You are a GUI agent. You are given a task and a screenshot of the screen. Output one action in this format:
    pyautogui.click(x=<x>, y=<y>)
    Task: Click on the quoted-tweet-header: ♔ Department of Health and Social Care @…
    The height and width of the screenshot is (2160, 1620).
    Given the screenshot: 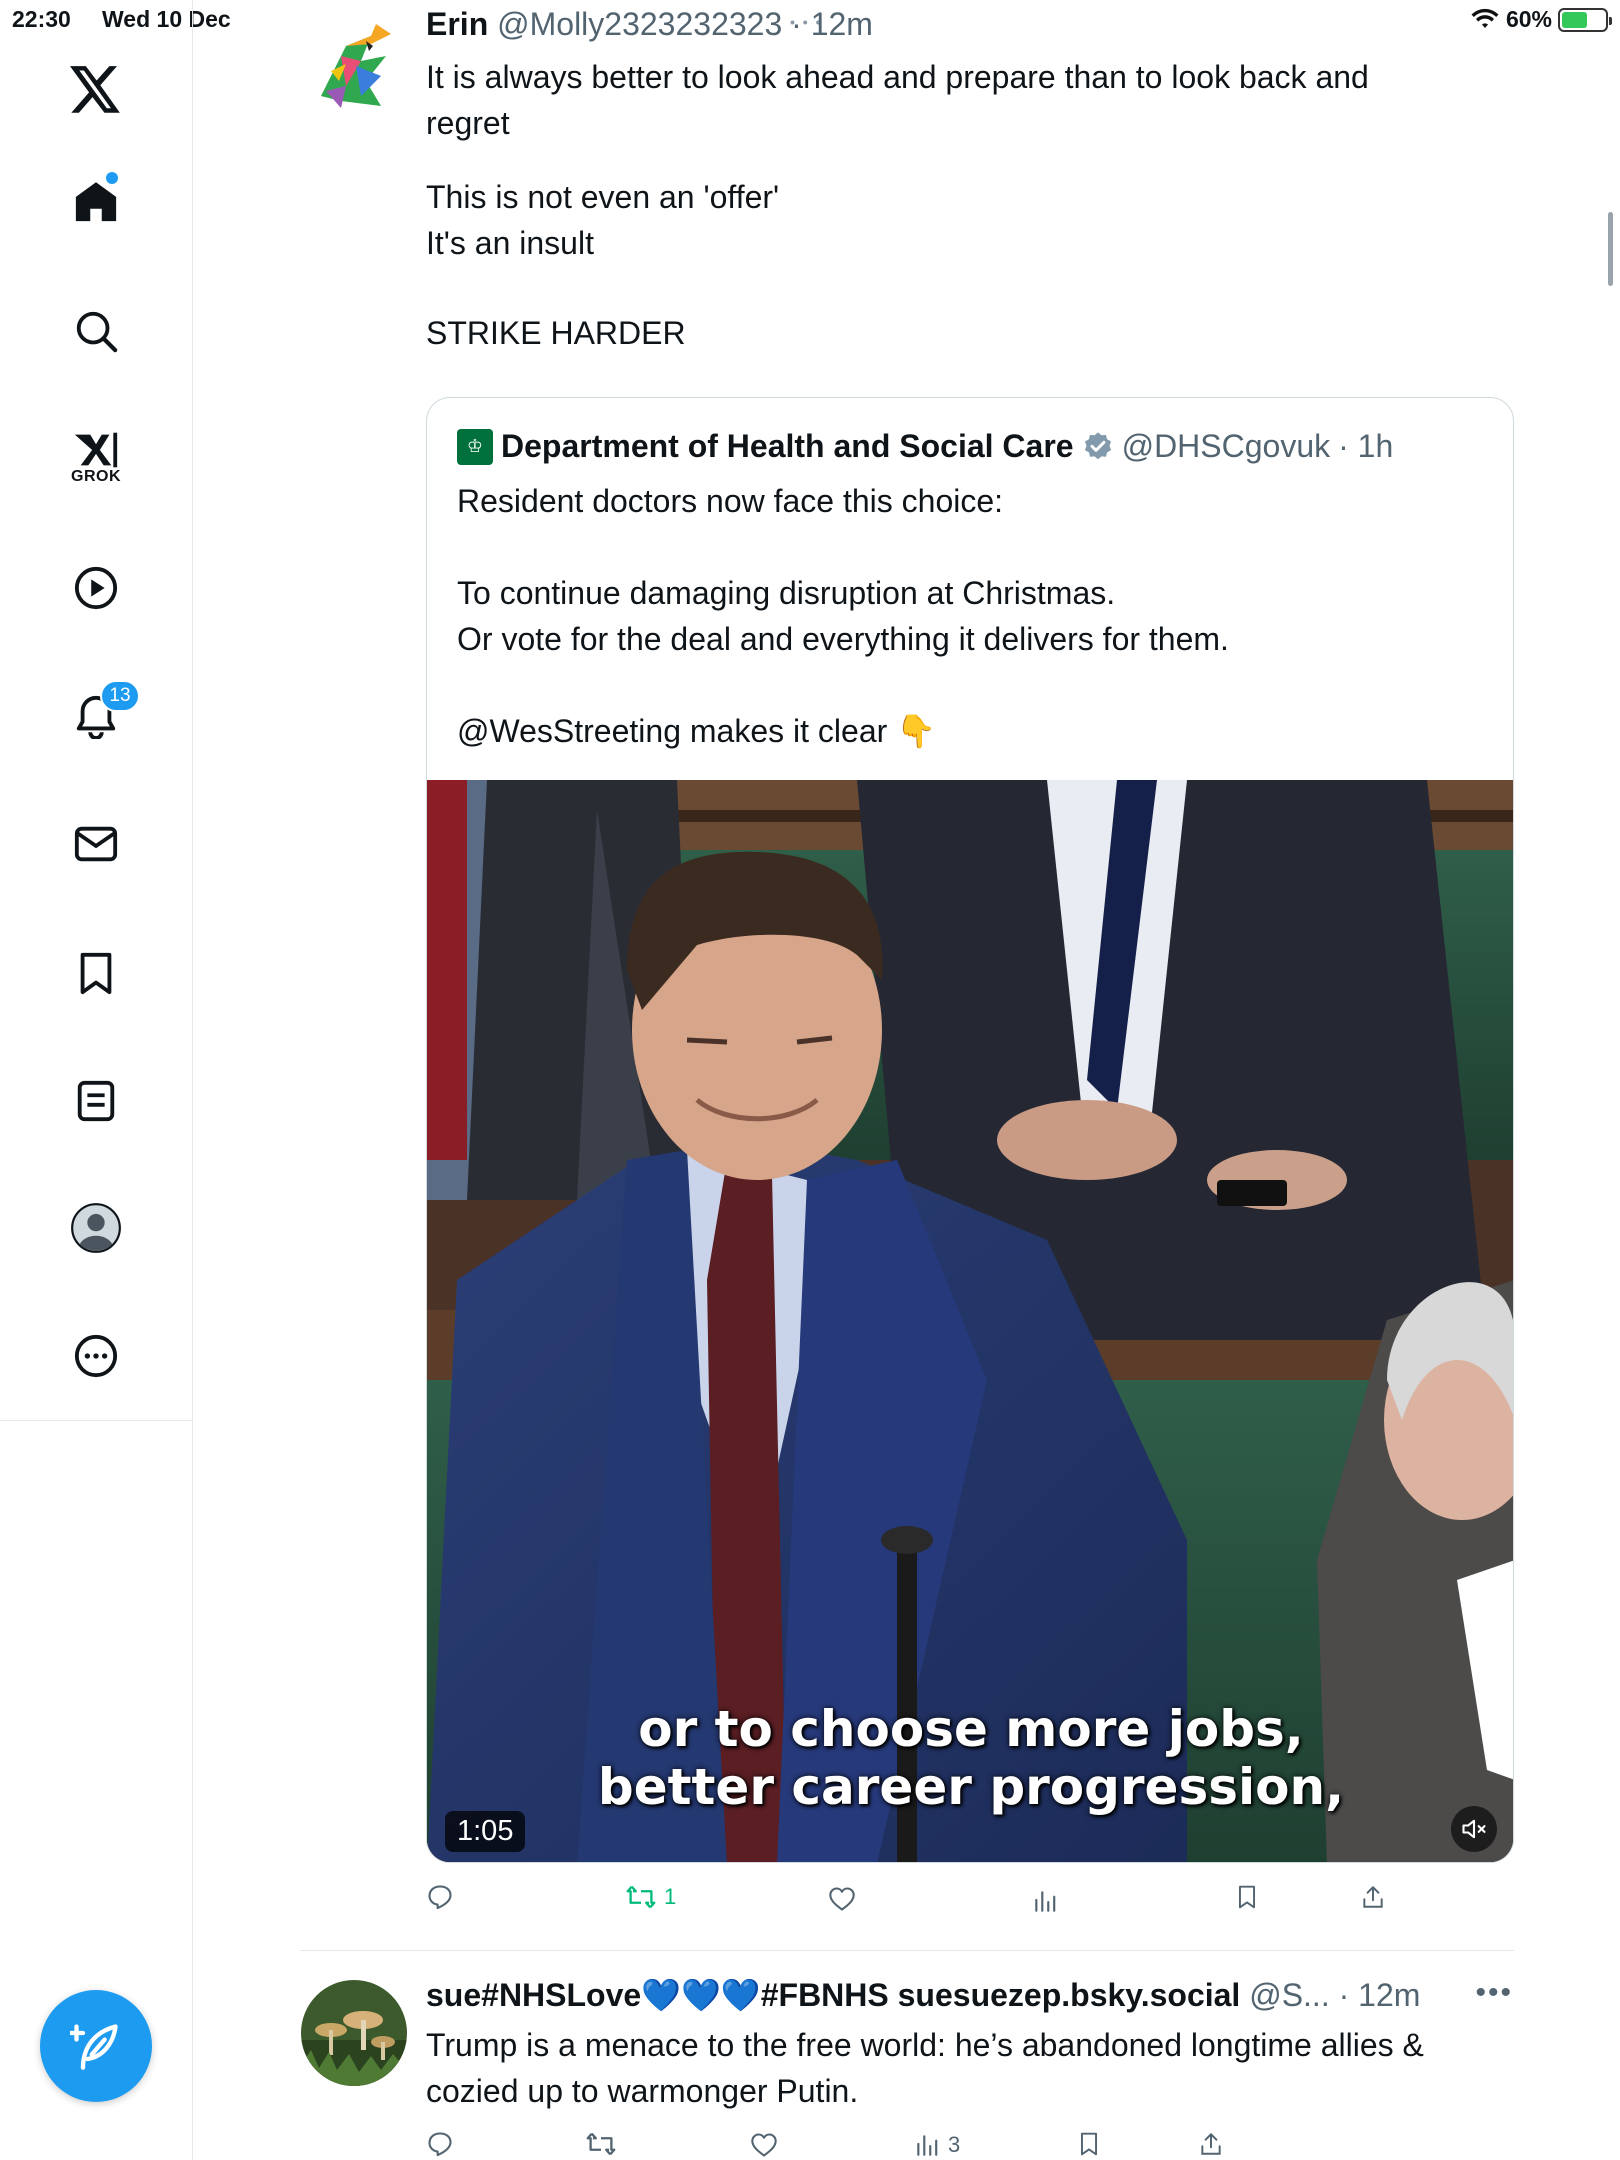 What is the action you would take?
    pyautogui.click(x=925, y=446)
    